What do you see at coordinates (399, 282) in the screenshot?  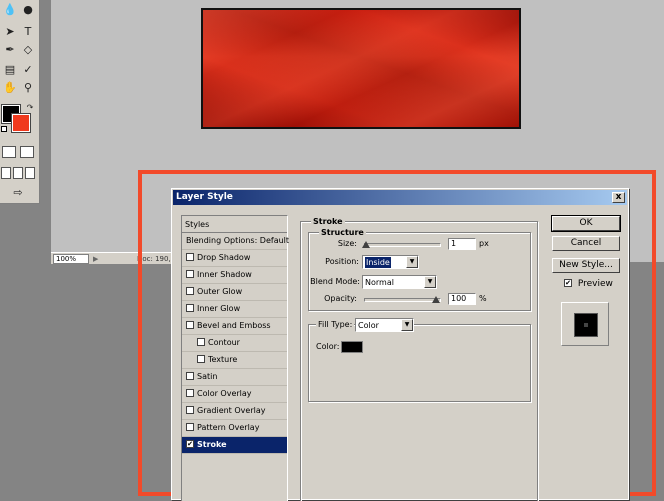 I see `blend-mode-select: Normal ▼` at bounding box center [399, 282].